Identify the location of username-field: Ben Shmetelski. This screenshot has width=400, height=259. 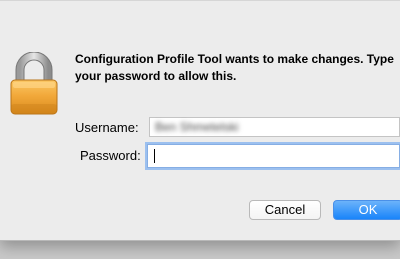
(274, 127).